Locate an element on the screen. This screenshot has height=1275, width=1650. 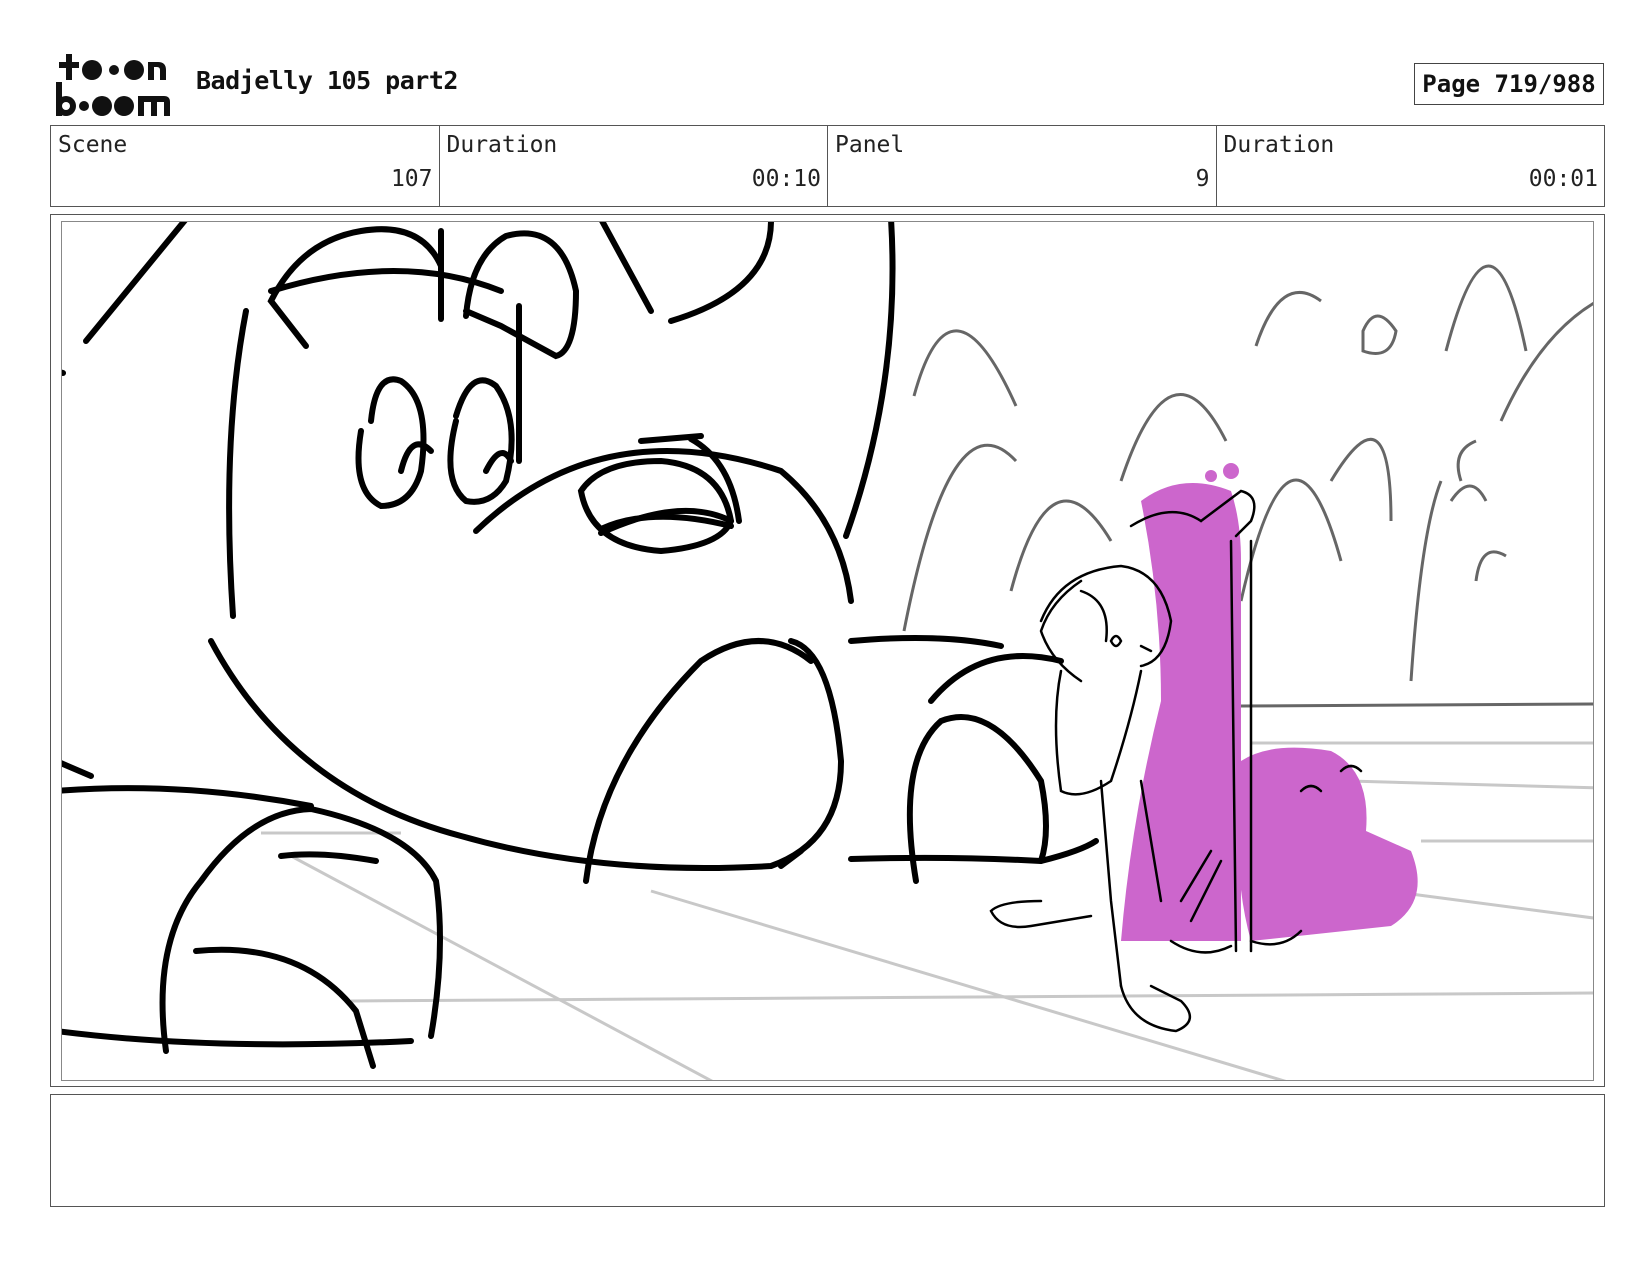
scene-duration-label: Duration is located at coordinates (502, 145).